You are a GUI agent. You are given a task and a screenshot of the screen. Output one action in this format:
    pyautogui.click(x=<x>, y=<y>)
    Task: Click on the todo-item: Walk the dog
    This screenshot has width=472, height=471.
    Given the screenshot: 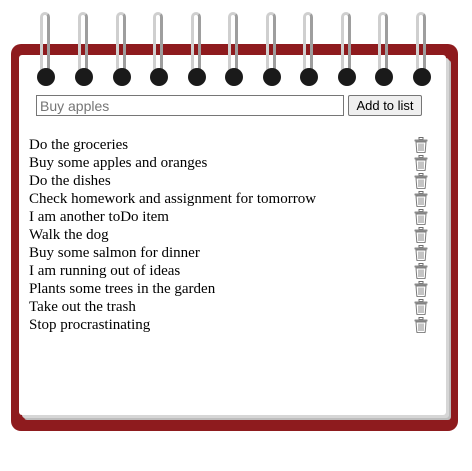 What is the action you would take?
    pyautogui.click(x=231, y=235)
    